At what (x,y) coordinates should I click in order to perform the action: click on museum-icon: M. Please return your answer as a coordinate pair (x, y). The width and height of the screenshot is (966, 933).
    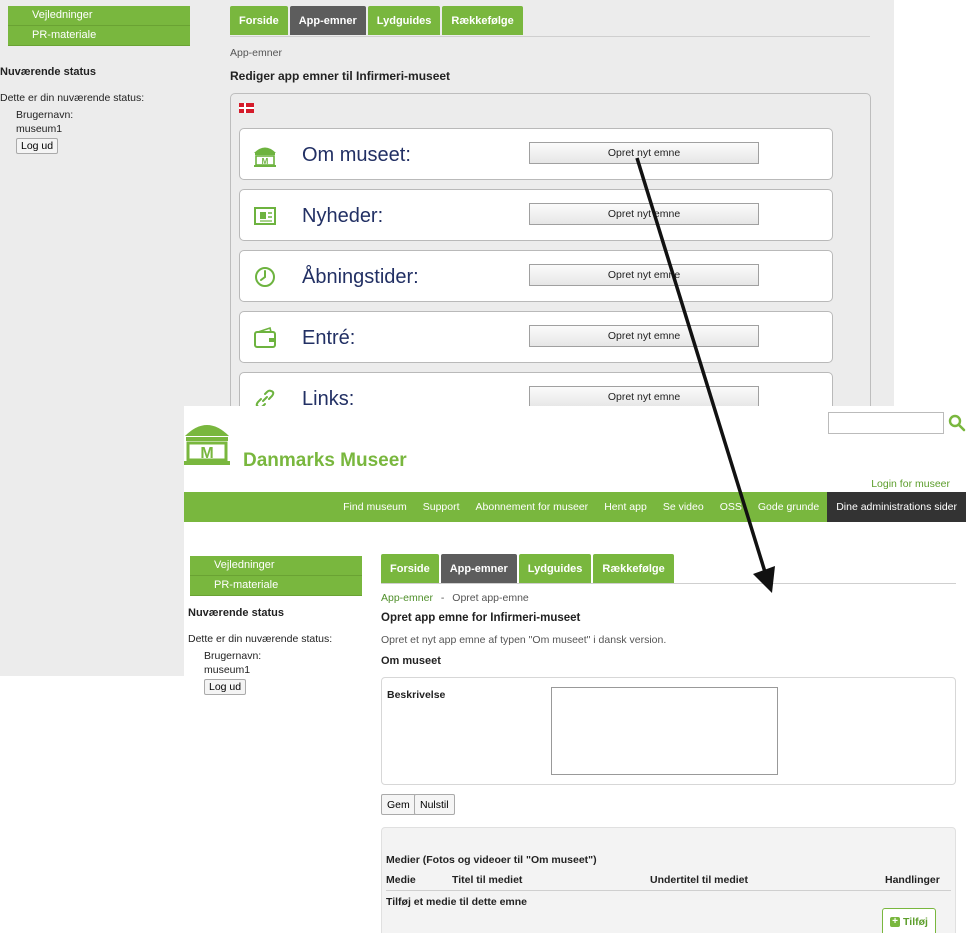
    Looking at the image, I should click on (265, 157).